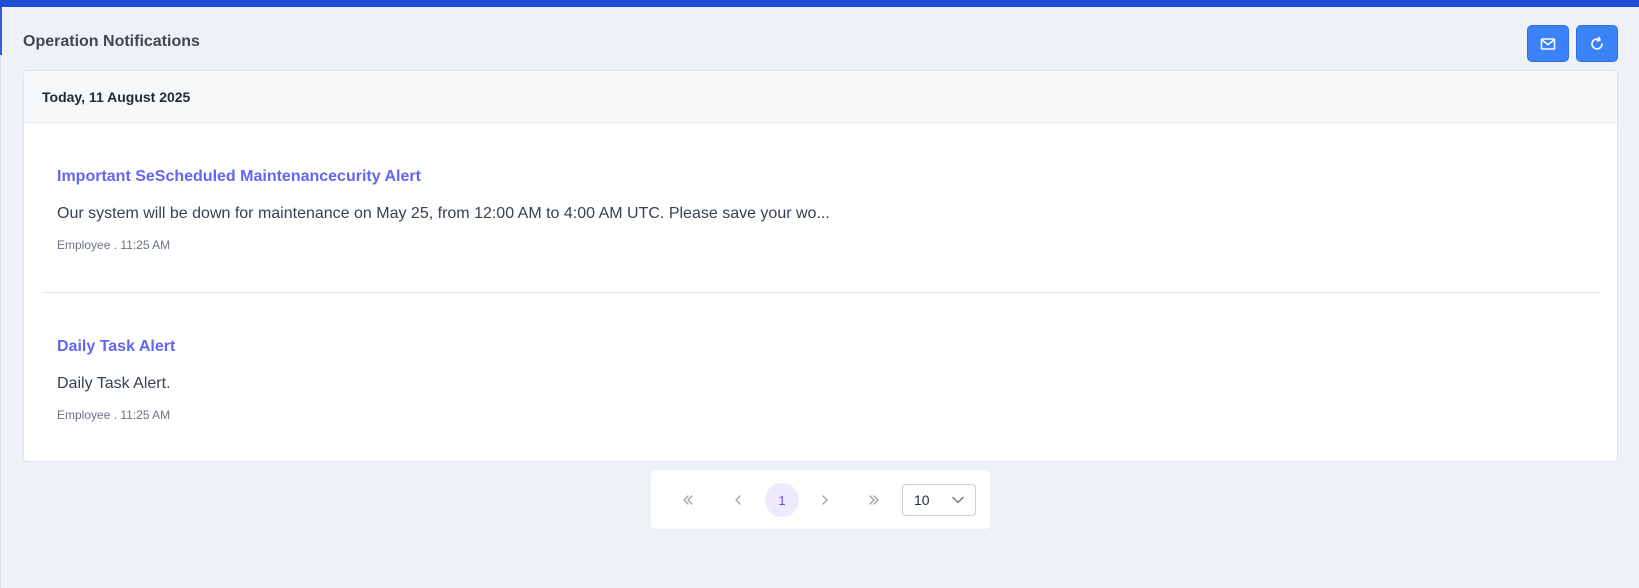 This screenshot has width=1639, height=588. What do you see at coordinates (820, 292) in the screenshot?
I see `divider` at bounding box center [820, 292].